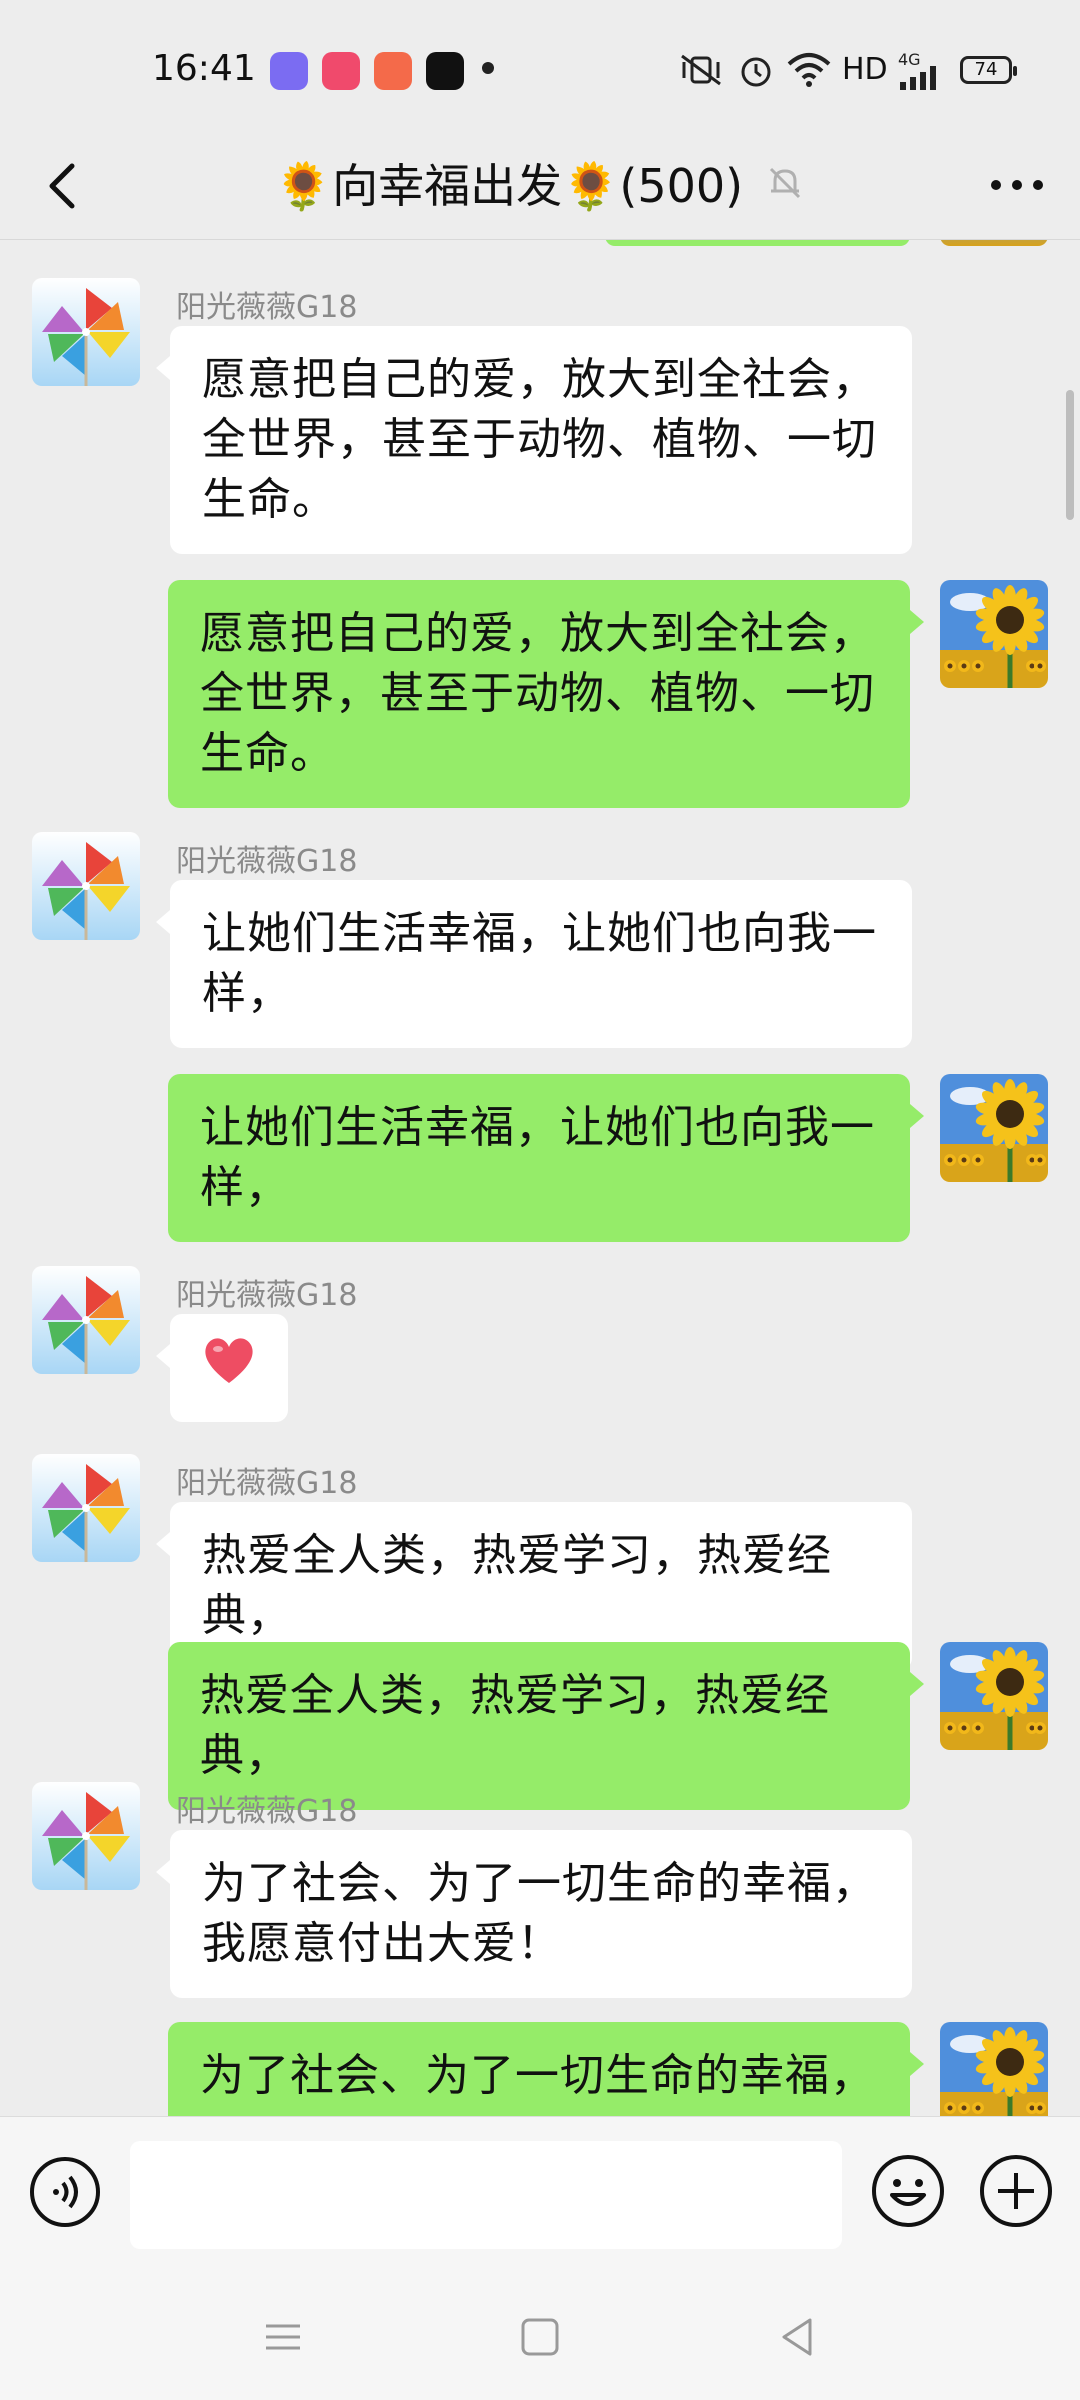 The image size is (1080, 2400). What do you see at coordinates (994, 243) in the screenshot?
I see `partial-avatar` at bounding box center [994, 243].